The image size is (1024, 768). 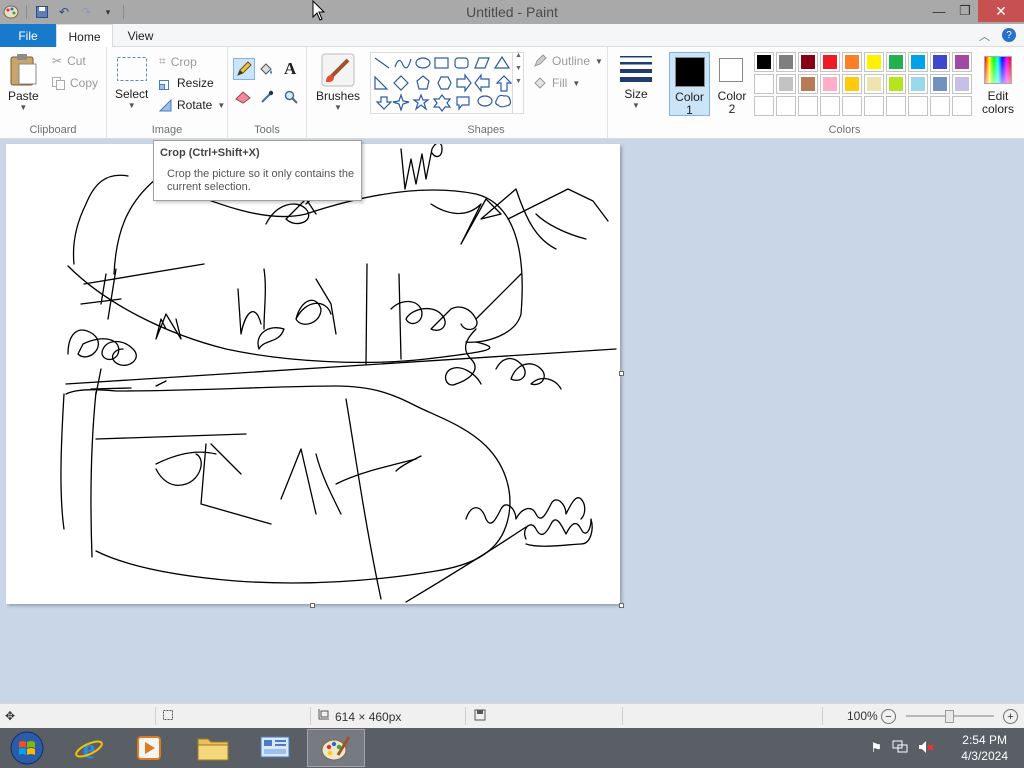 I want to click on eraser-icon, so click(x=243, y=97).